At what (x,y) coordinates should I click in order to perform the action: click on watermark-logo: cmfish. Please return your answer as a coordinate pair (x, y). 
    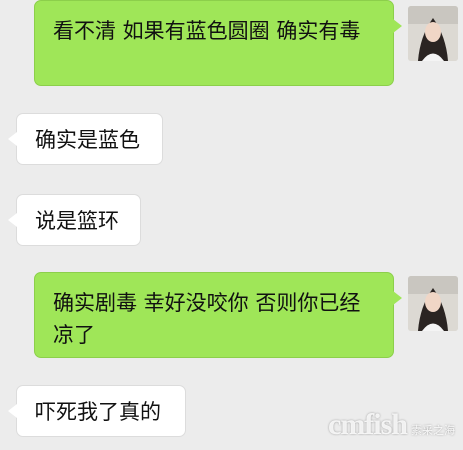
    Looking at the image, I should click on (368, 424).